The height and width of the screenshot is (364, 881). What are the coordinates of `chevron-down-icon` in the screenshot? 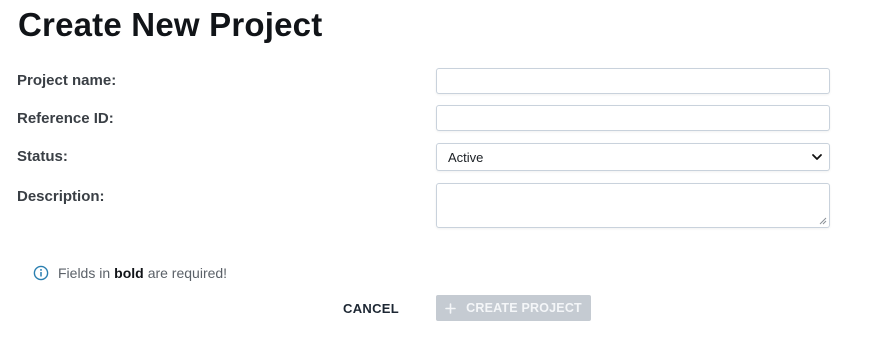 It's located at (817, 157).